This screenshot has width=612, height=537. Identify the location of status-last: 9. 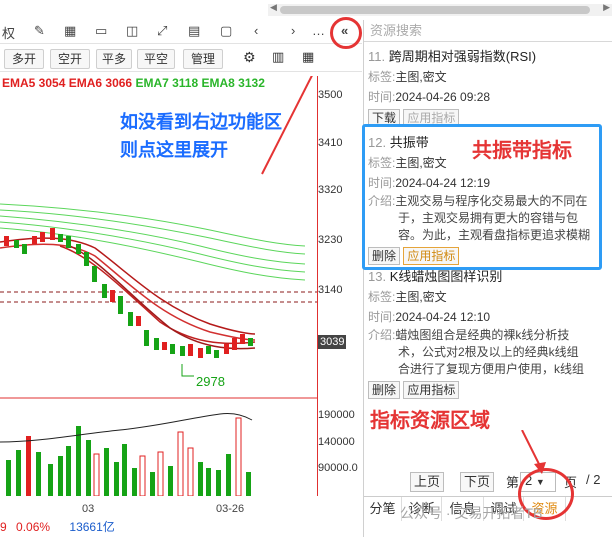
(3, 527).